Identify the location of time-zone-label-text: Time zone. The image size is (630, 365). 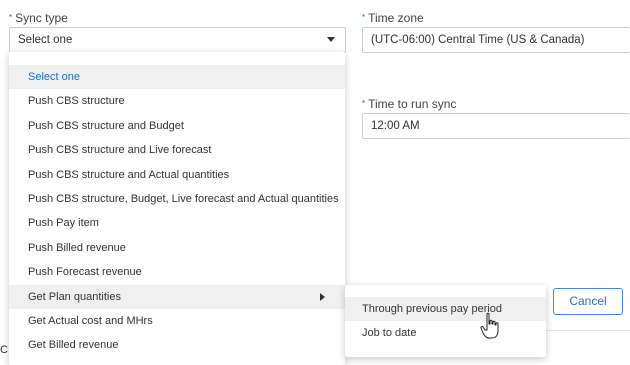
(396, 18).